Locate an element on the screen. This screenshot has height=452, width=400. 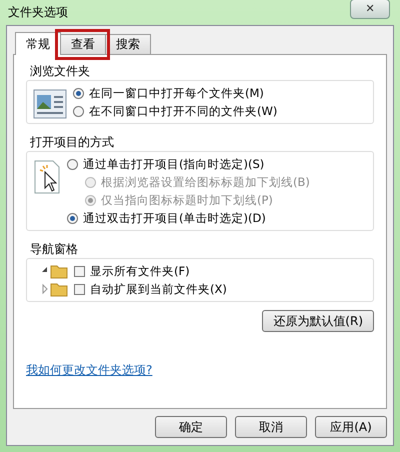
option-label: 显示所有文件夹(F) is located at coordinates (140, 271).